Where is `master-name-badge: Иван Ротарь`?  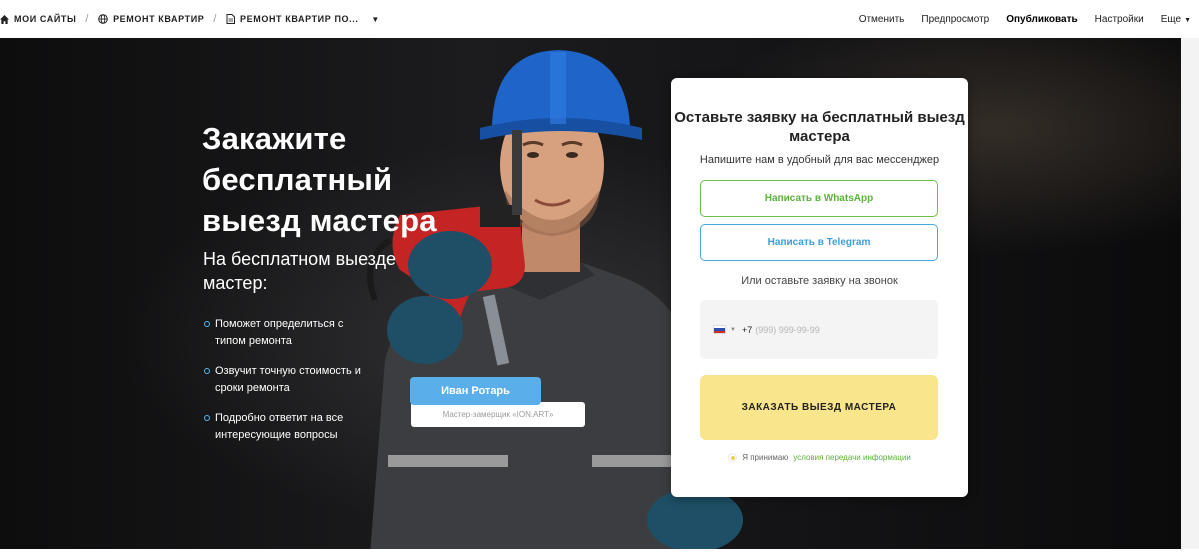 master-name-badge: Иван Ротарь is located at coordinates (475, 391).